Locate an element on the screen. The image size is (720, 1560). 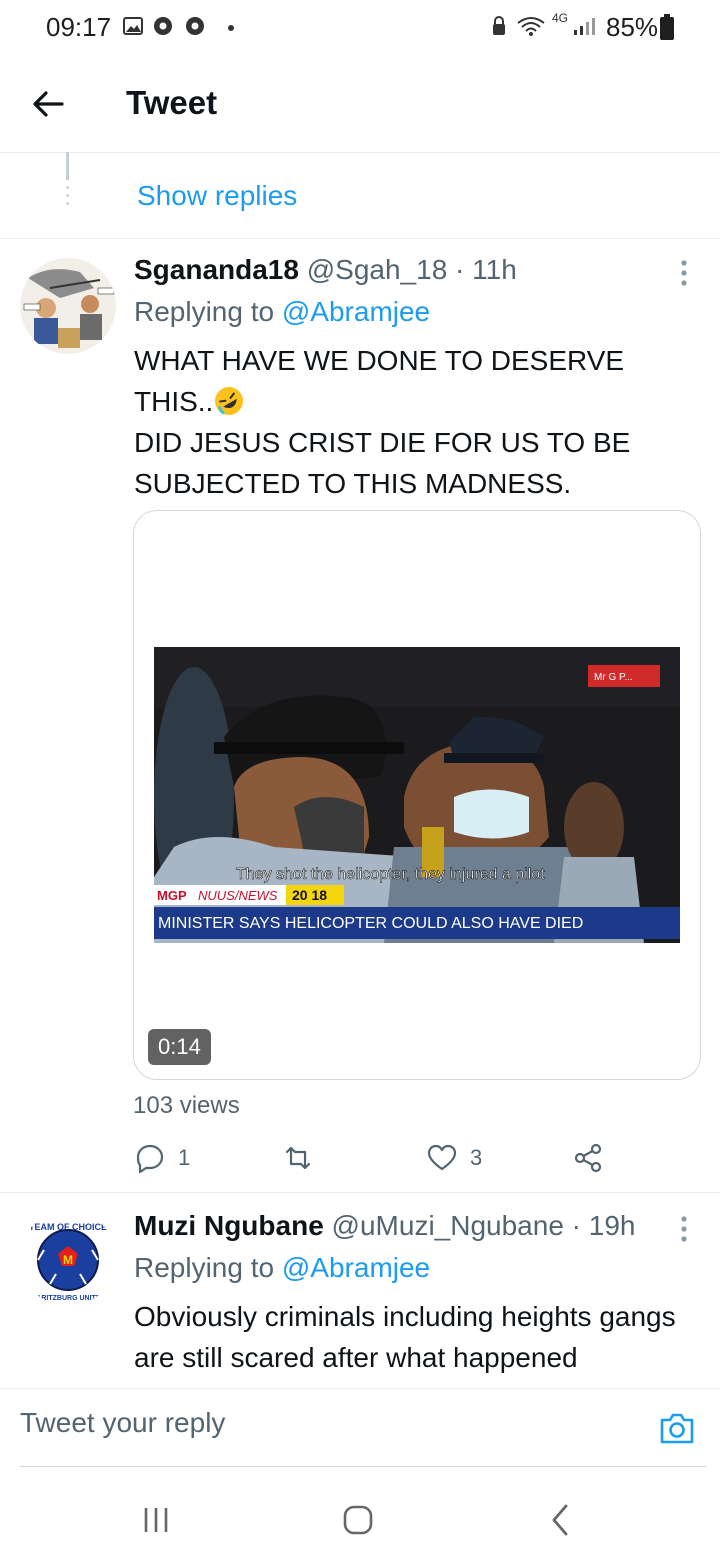
tweet-text-line: DID JESUS CRIST DIE FOR US TO BE is located at coordinates (382, 442).